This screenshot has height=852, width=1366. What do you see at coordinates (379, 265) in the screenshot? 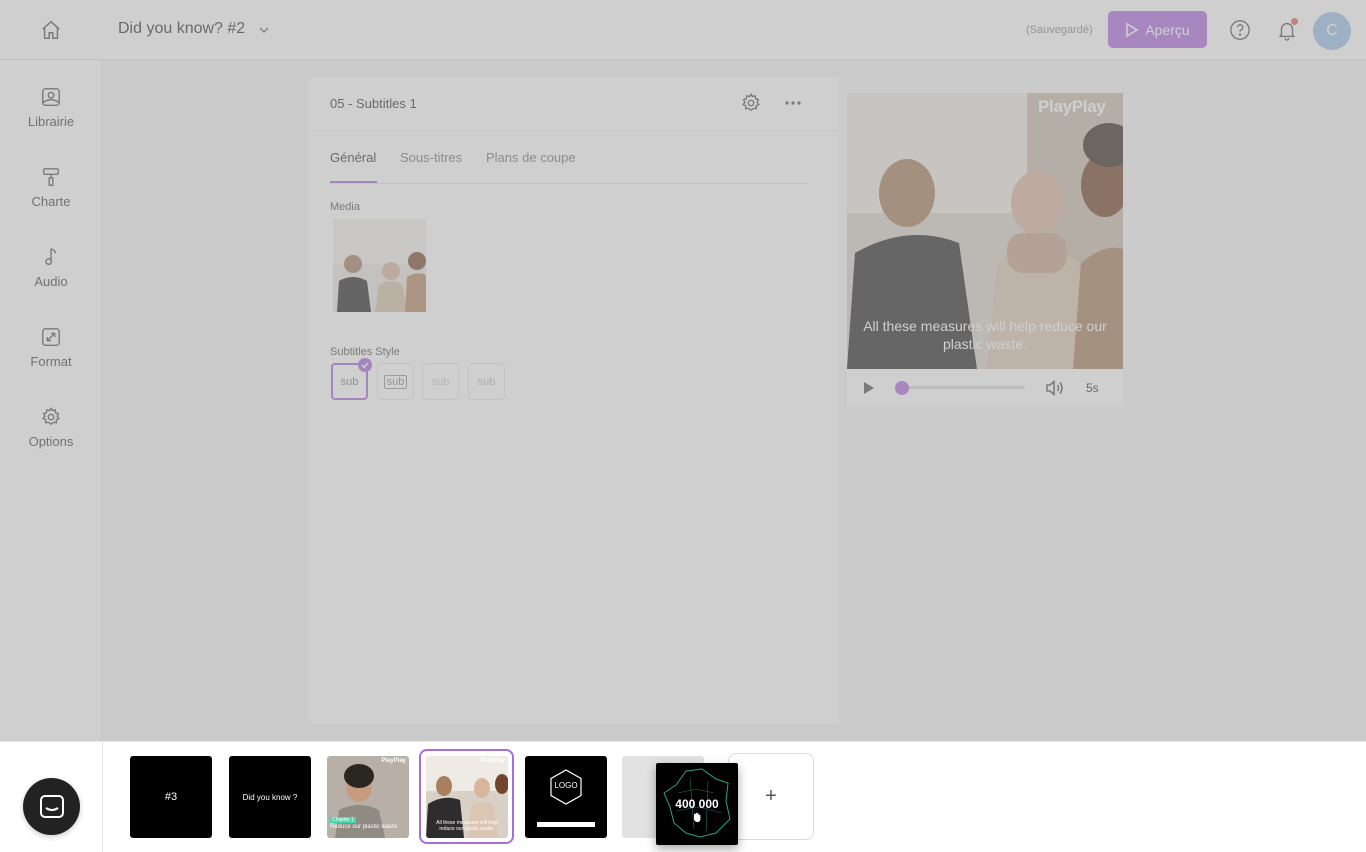
I see `media-thumbnail` at bounding box center [379, 265].